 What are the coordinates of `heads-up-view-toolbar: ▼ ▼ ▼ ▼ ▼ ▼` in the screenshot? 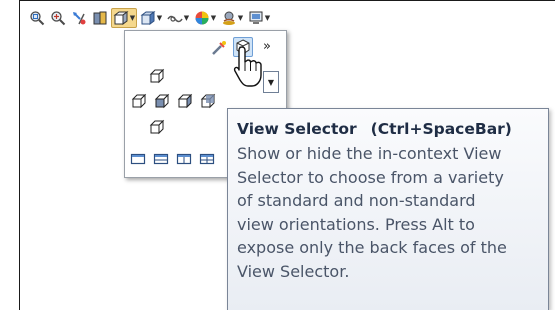 It's located at (150, 18).